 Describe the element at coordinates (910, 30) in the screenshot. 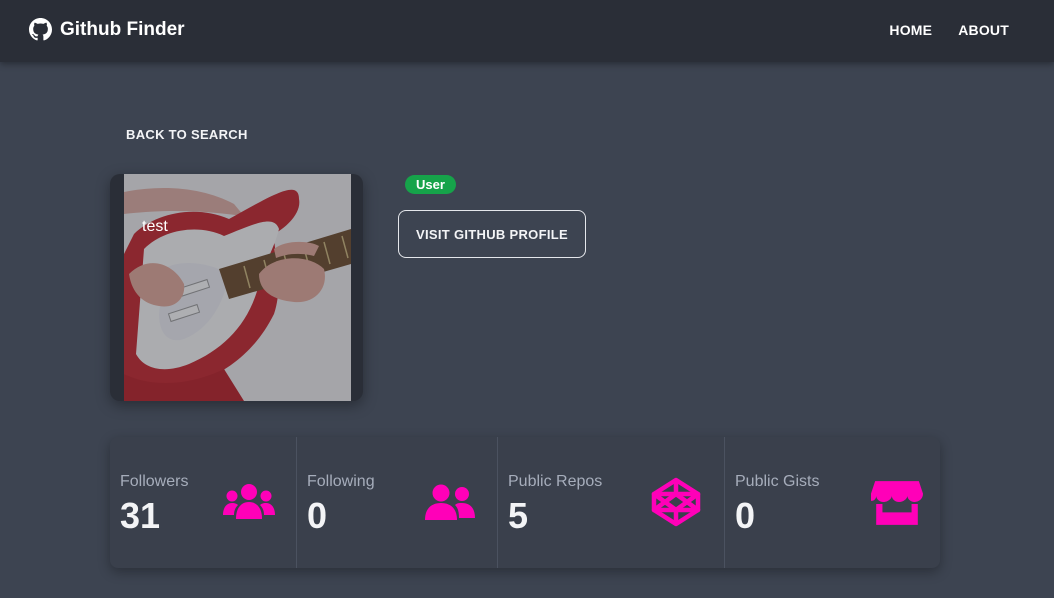

I see `nav-home-link: HOME` at that location.